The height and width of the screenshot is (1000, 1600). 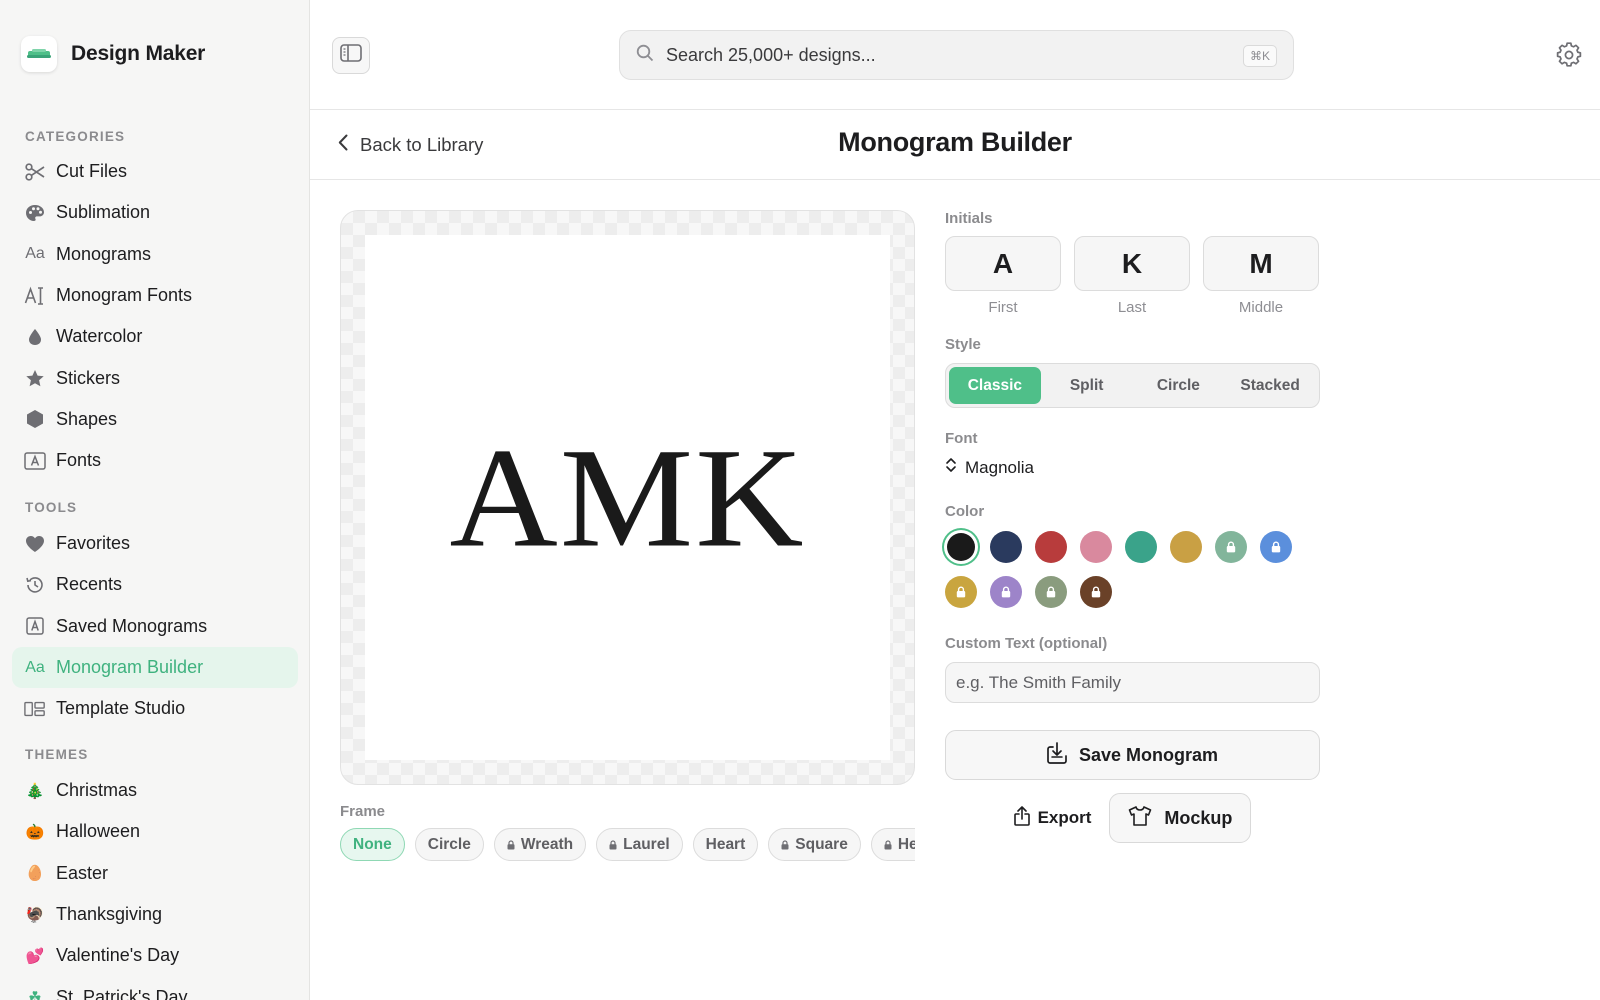 What do you see at coordinates (130, 667) in the screenshot?
I see `sidebar-item-label: Monogram Builder` at bounding box center [130, 667].